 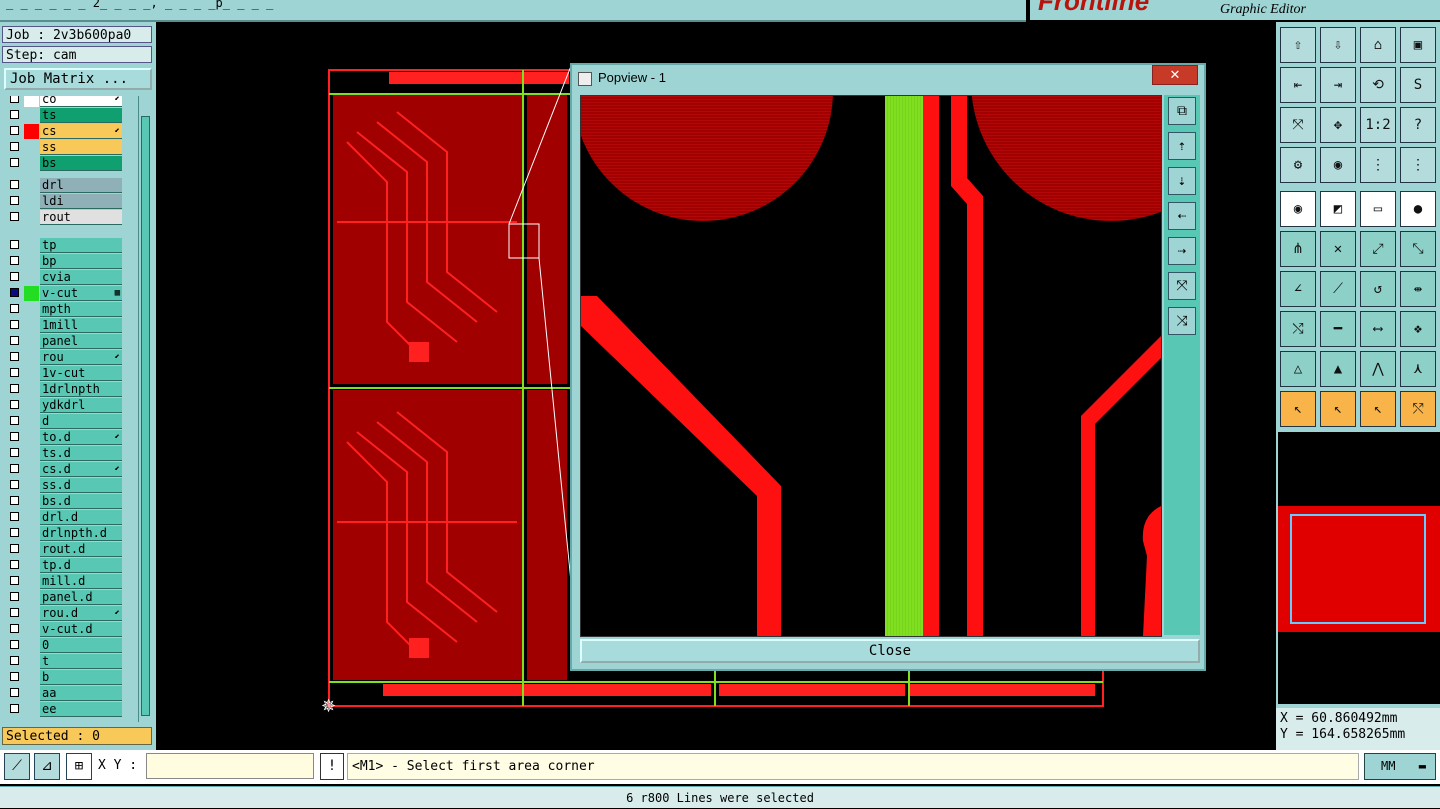 I want to click on layer-name: mill.d, so click(x=81, y=581).